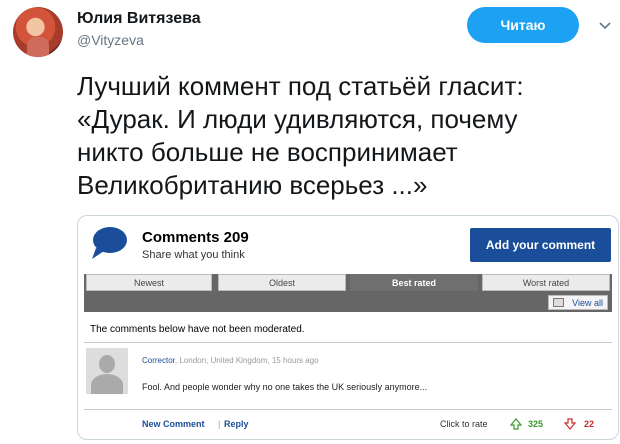 This screenshot has width=620, height=444. Describe the element at coordinates (139, 19) in the screenshot. I see `user-display-name: Юлия Витязева` at that location.